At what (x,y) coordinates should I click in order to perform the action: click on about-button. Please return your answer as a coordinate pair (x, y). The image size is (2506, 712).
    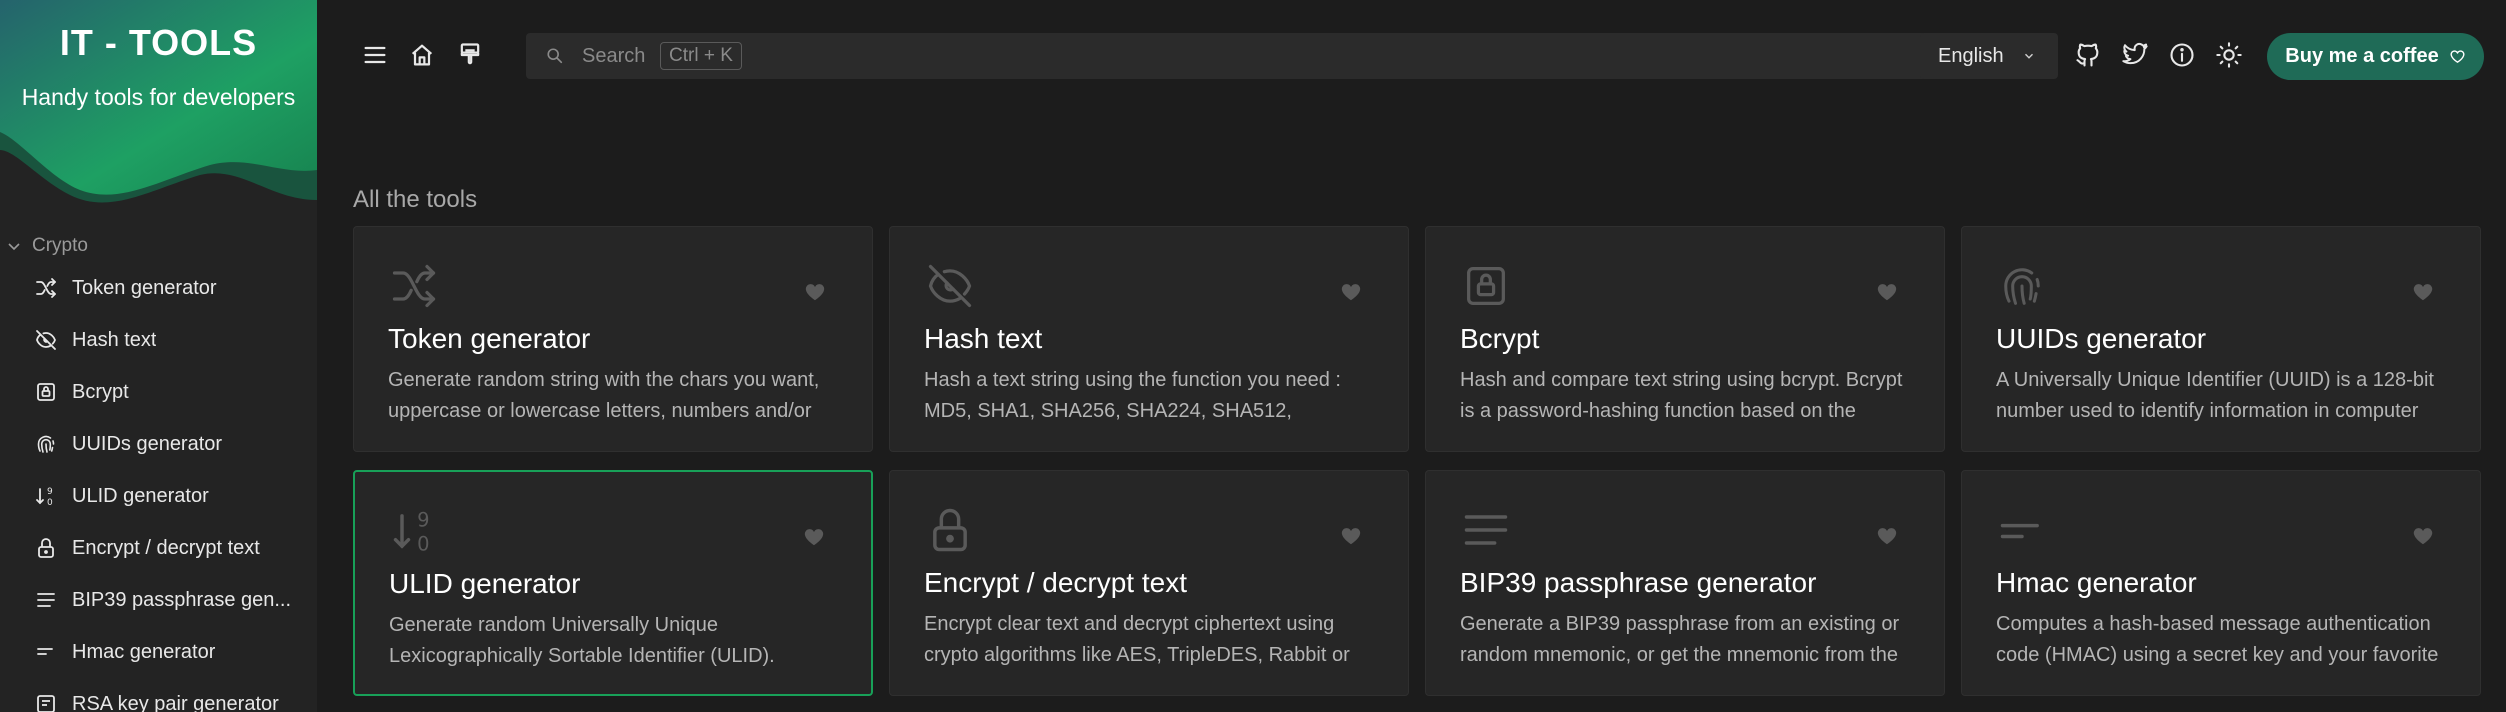
    Looking at the image, I should click on (2182, 55).